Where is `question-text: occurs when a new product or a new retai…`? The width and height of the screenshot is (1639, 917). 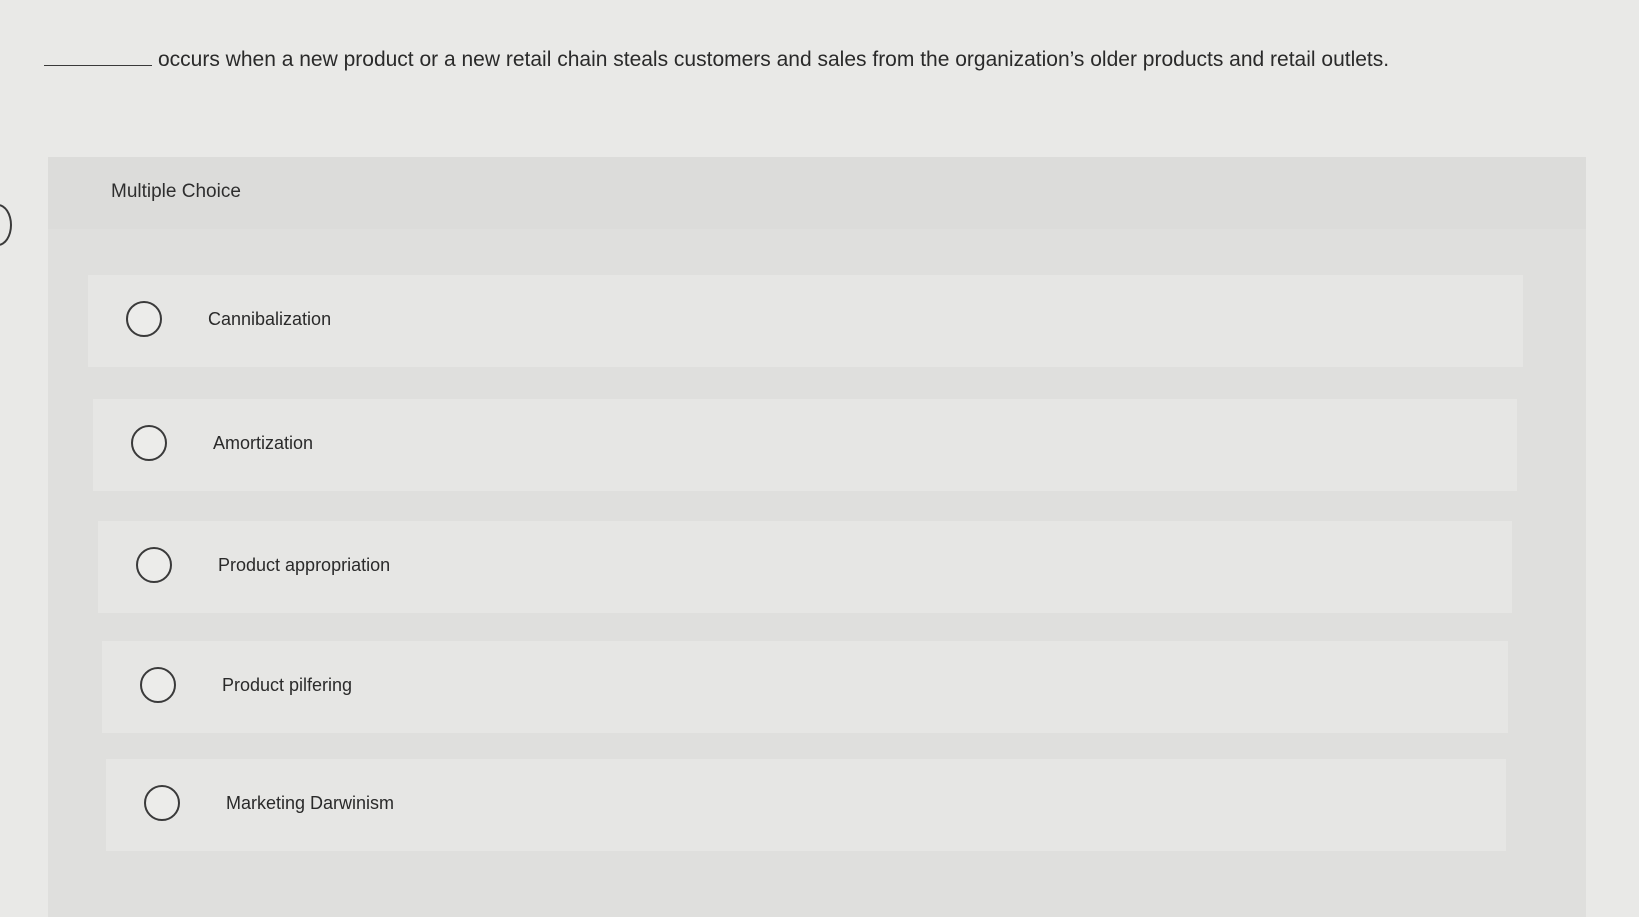 question-text: occurs when a new product or a new retai… is located at coordinates (774, 59).